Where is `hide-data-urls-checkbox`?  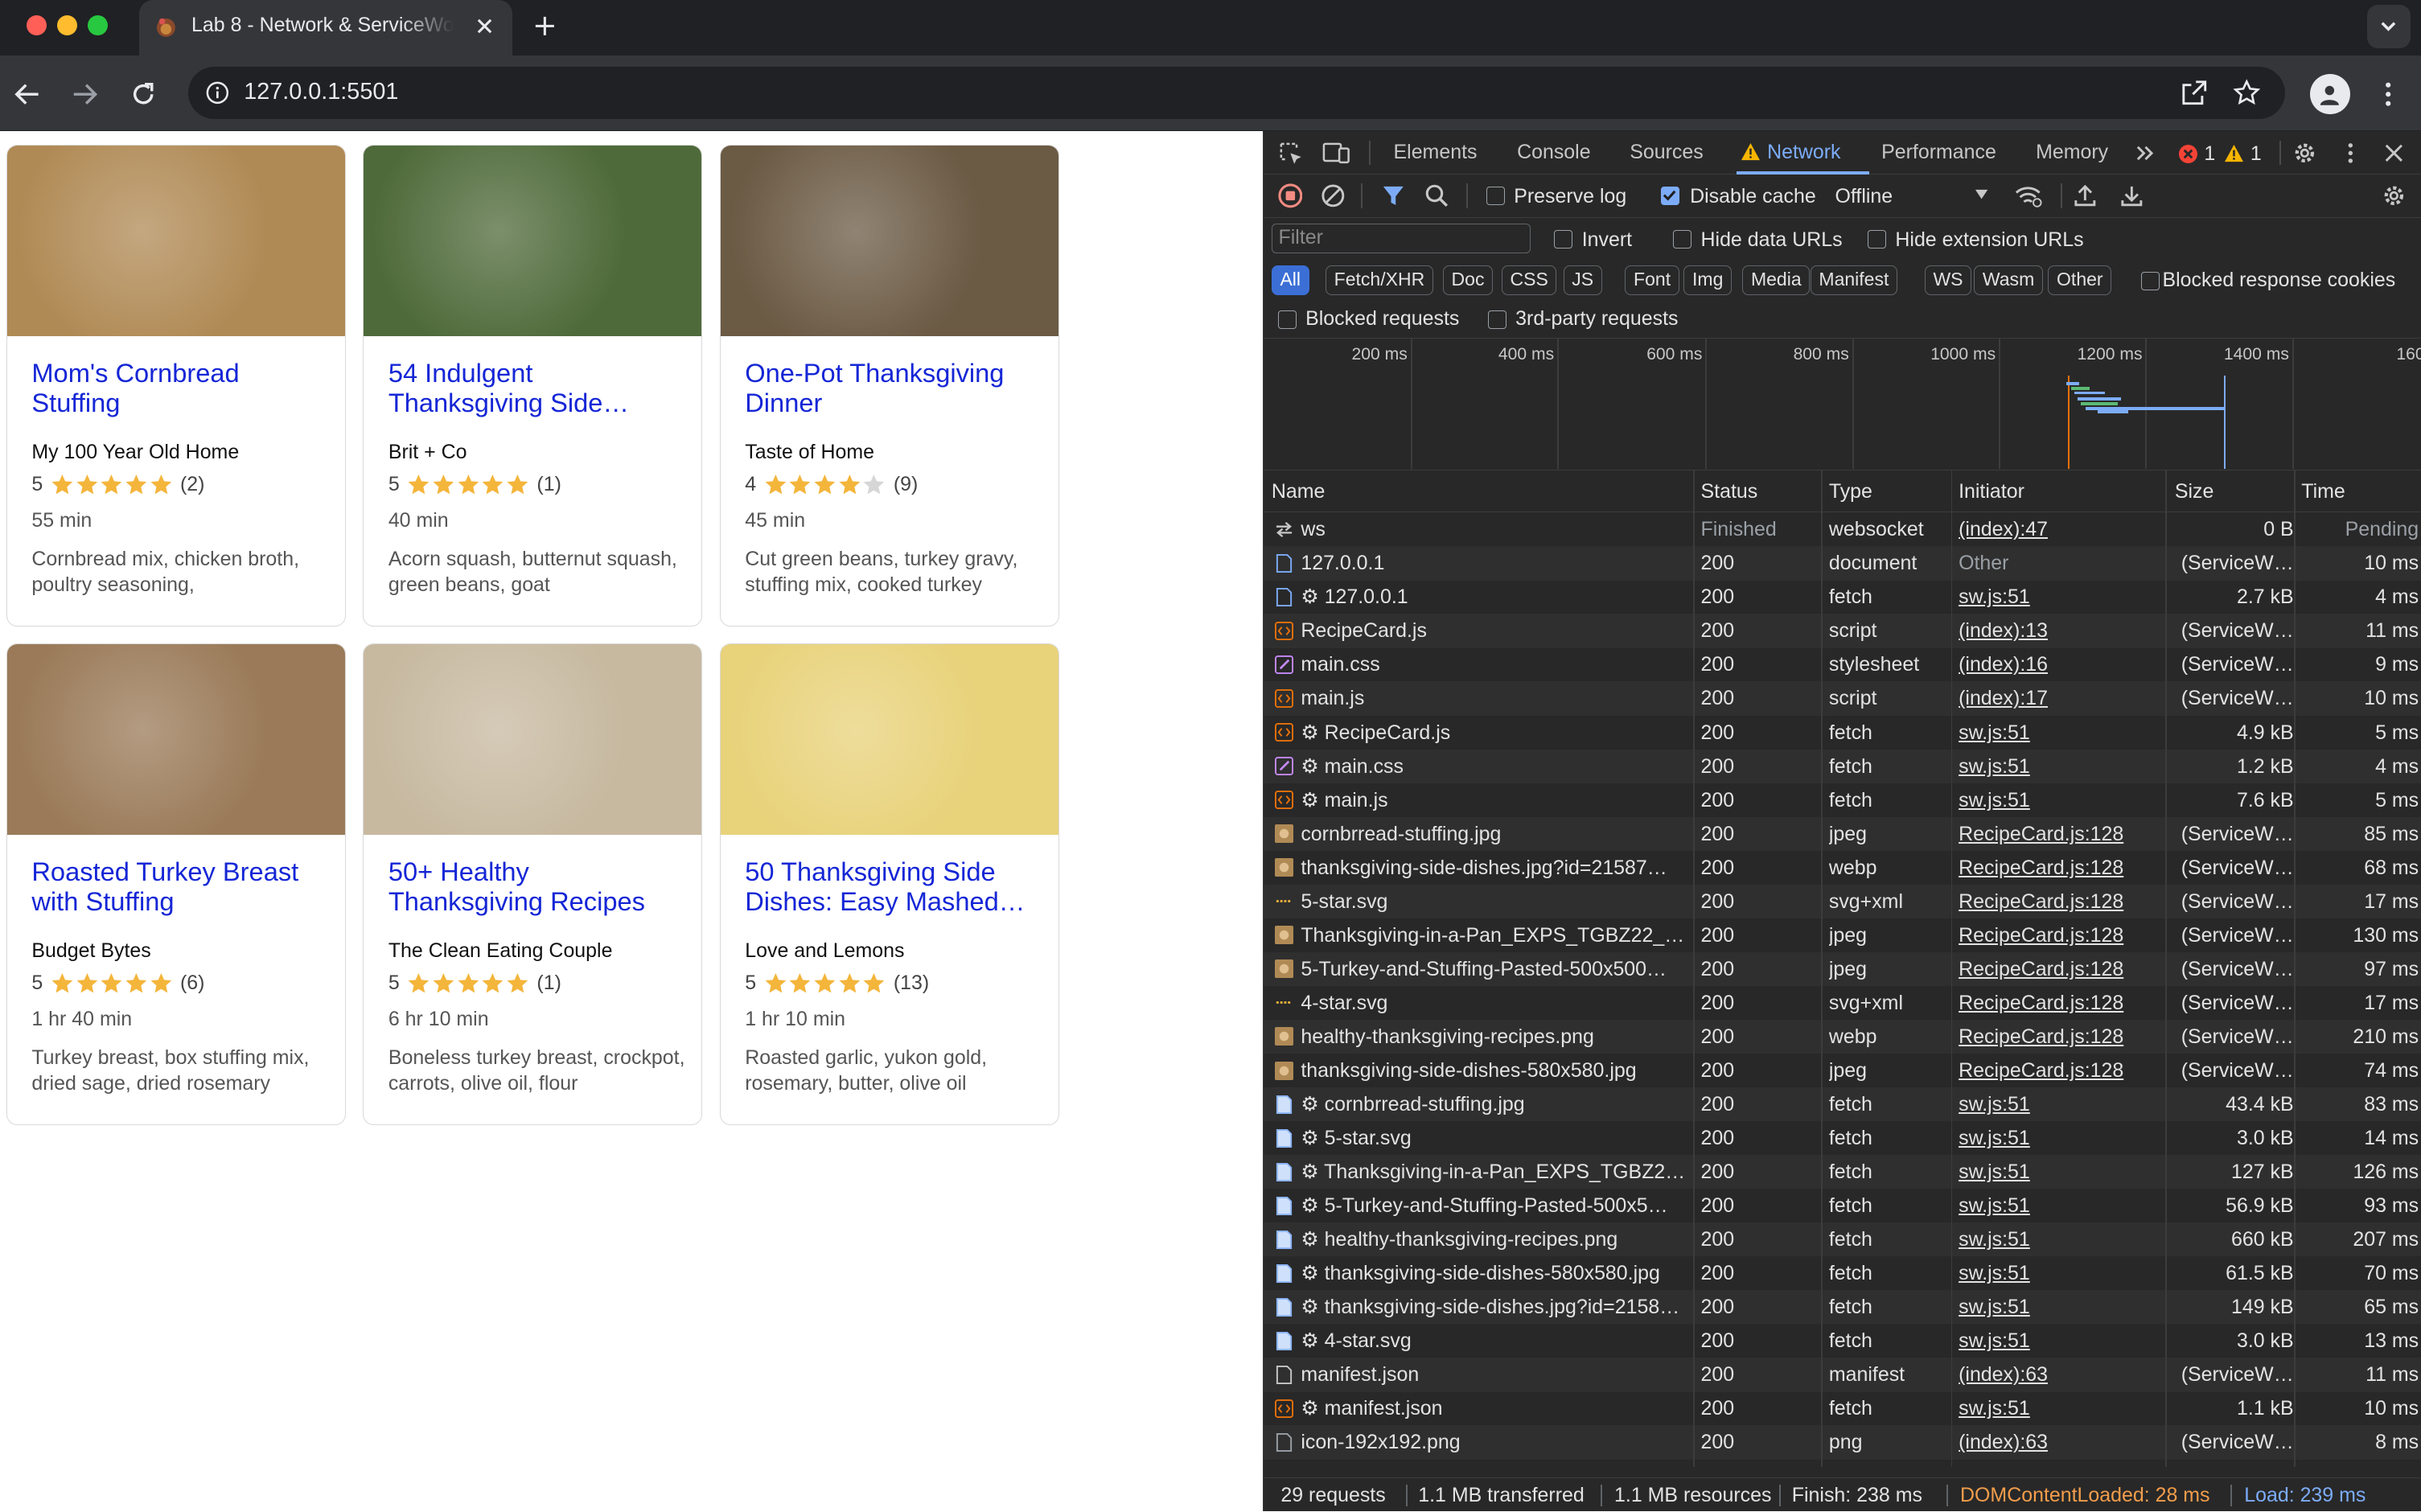 hide-data-urls-checkbox is located at coordinates (1681, 240).